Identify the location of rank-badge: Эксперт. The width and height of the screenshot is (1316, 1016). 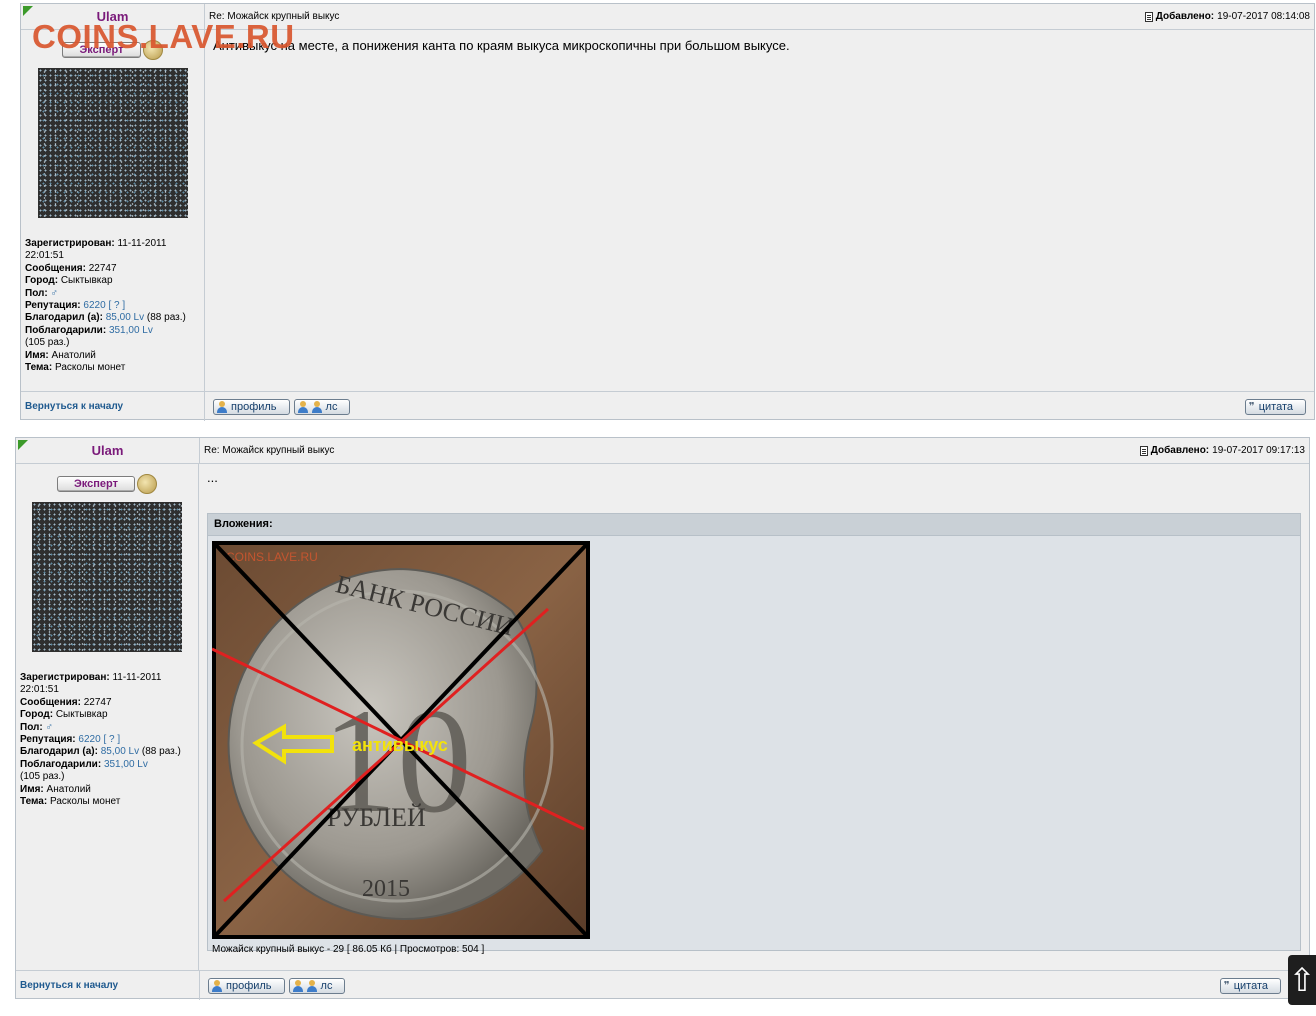
(107, 484).